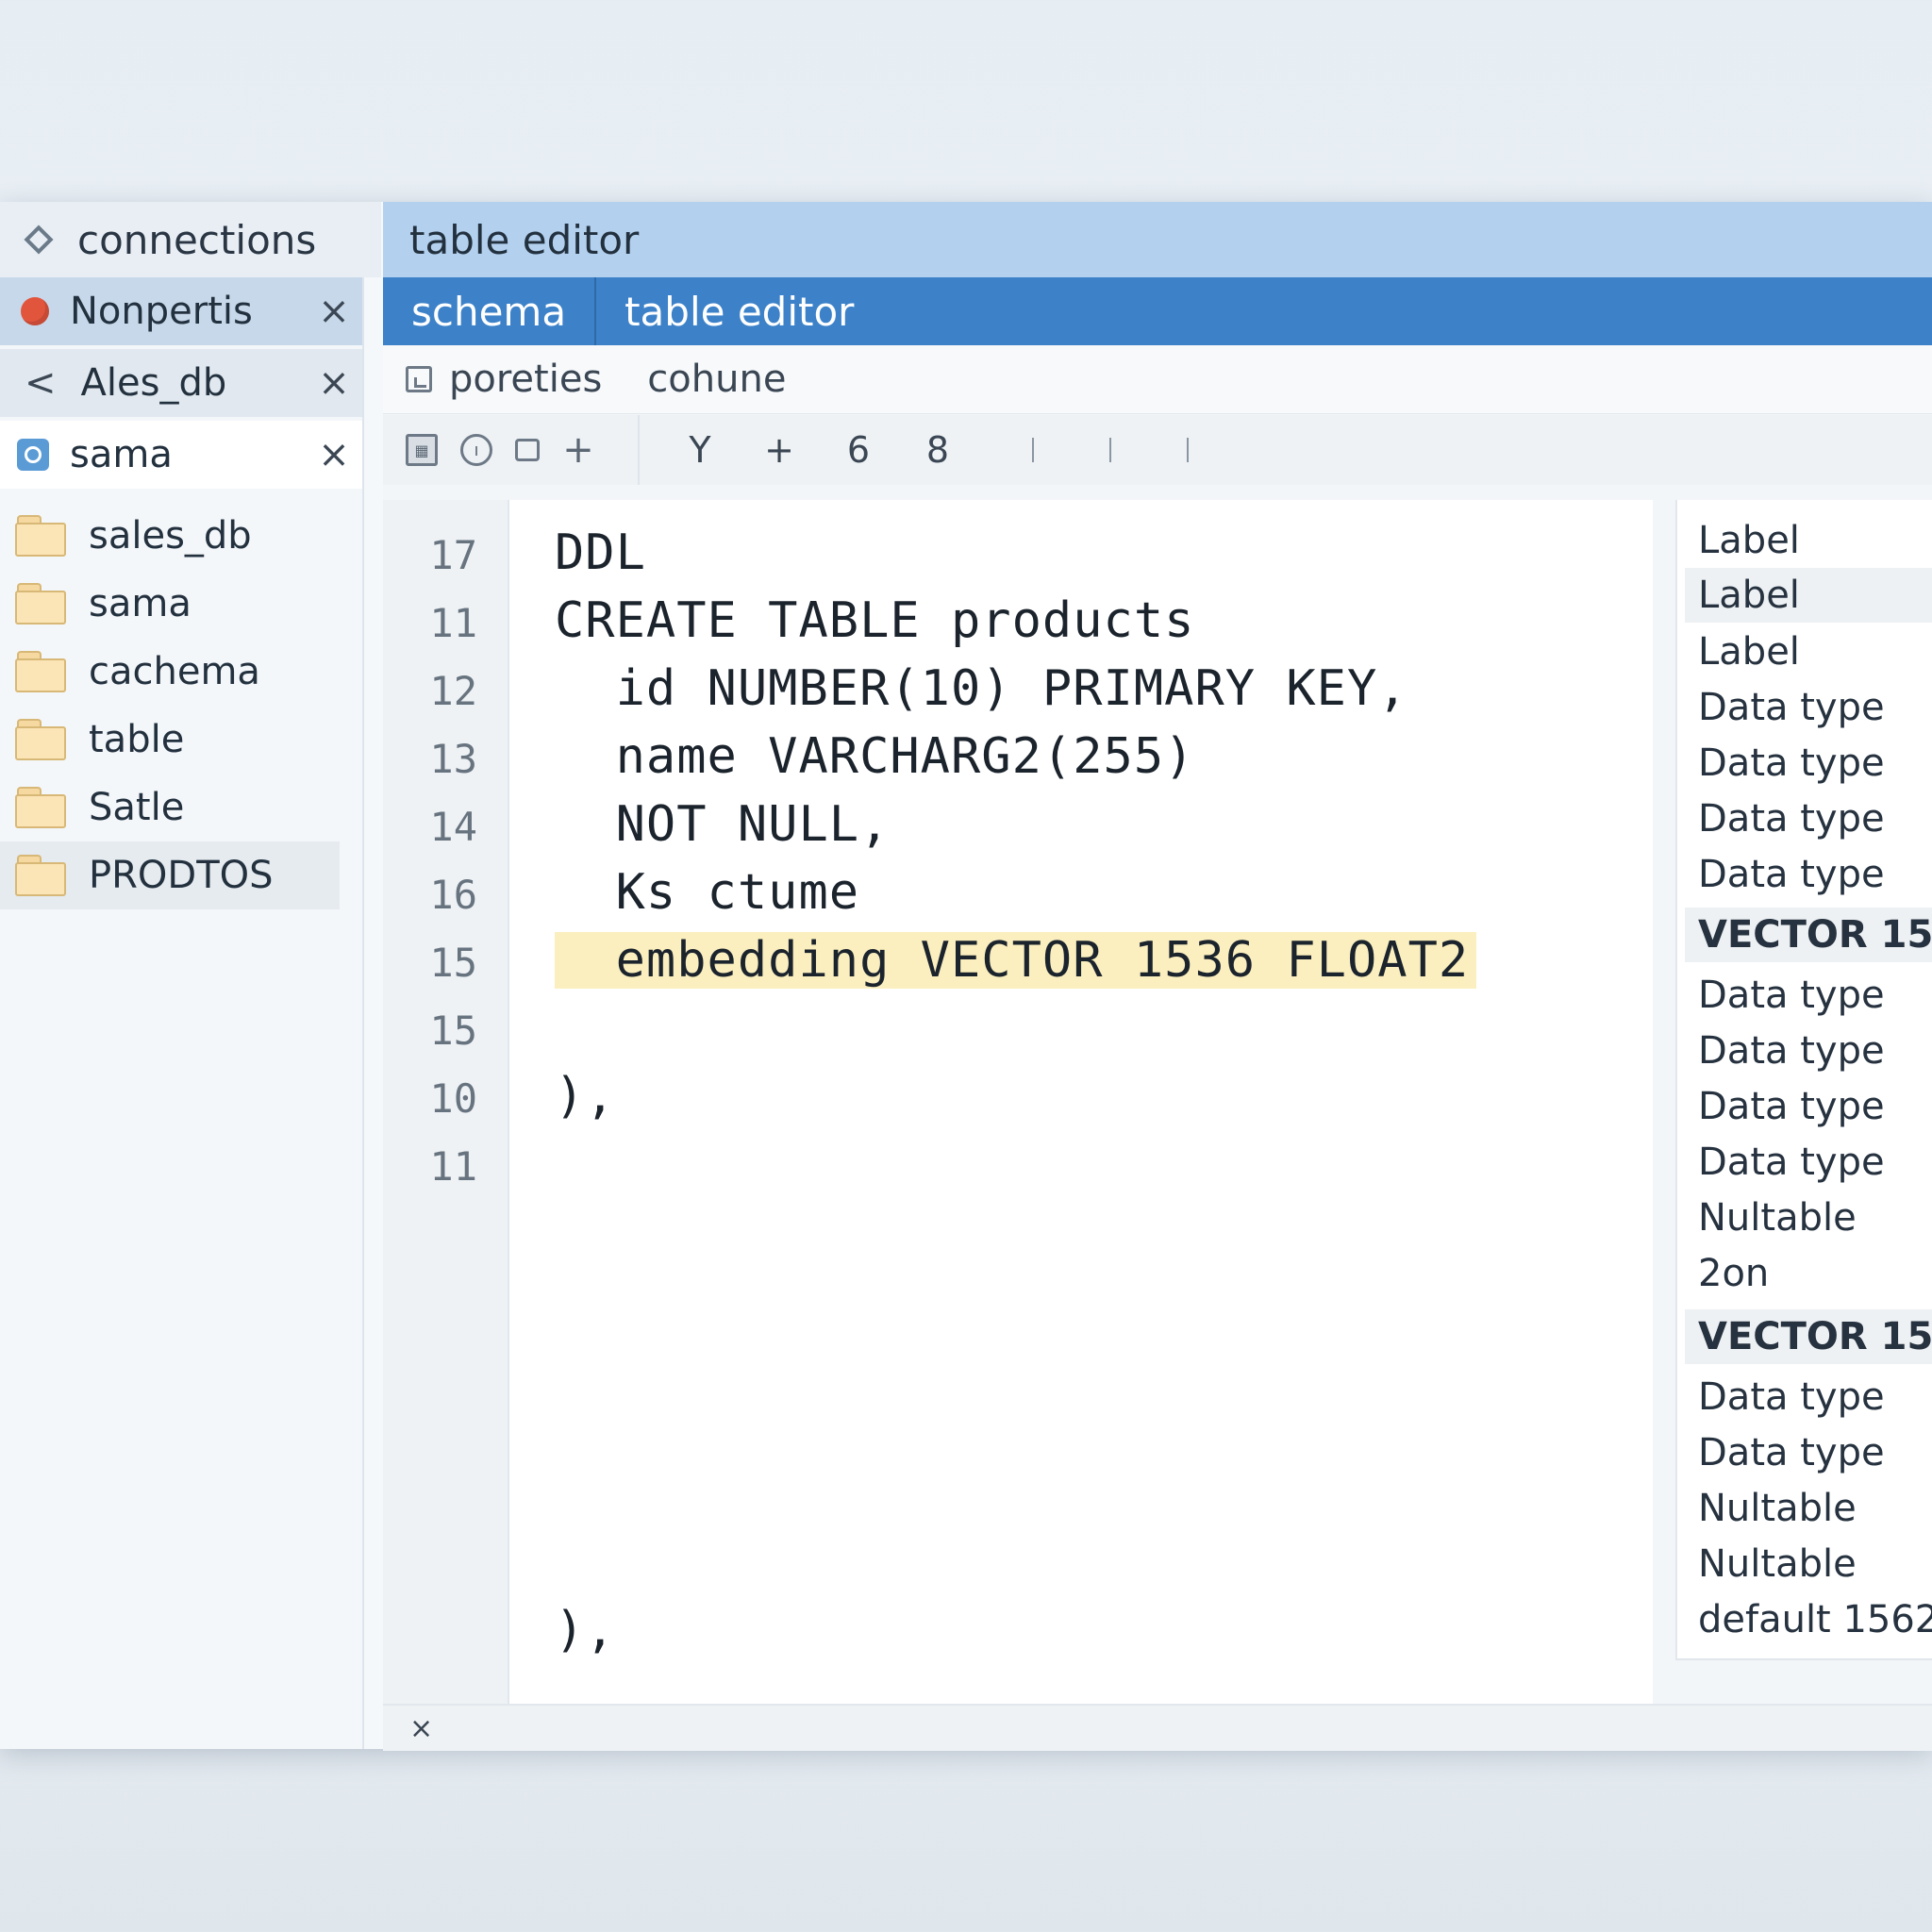 This screenshot has width=1932, height=1932. Describe the element at coordinates (1157, 380) in the screenshot. I see `sub-tabs: poreties cohune` at that location.